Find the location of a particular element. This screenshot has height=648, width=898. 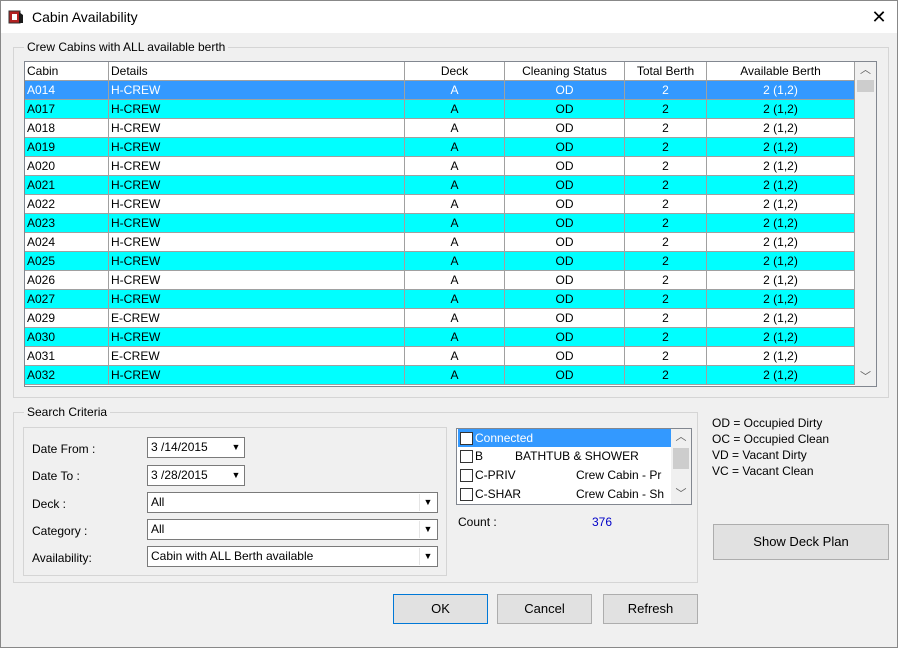

search-criteria-label: Search Criteria is located at coordinates (67, 412).